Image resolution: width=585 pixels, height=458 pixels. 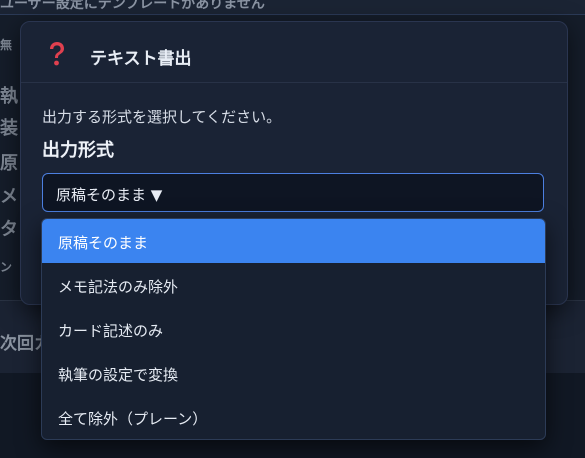 What do you see at coordinates (292, 7) in the screenshot?
I see `background-header: ユーザー設定にテンプレートがありません` at bounding box center [292, 7].